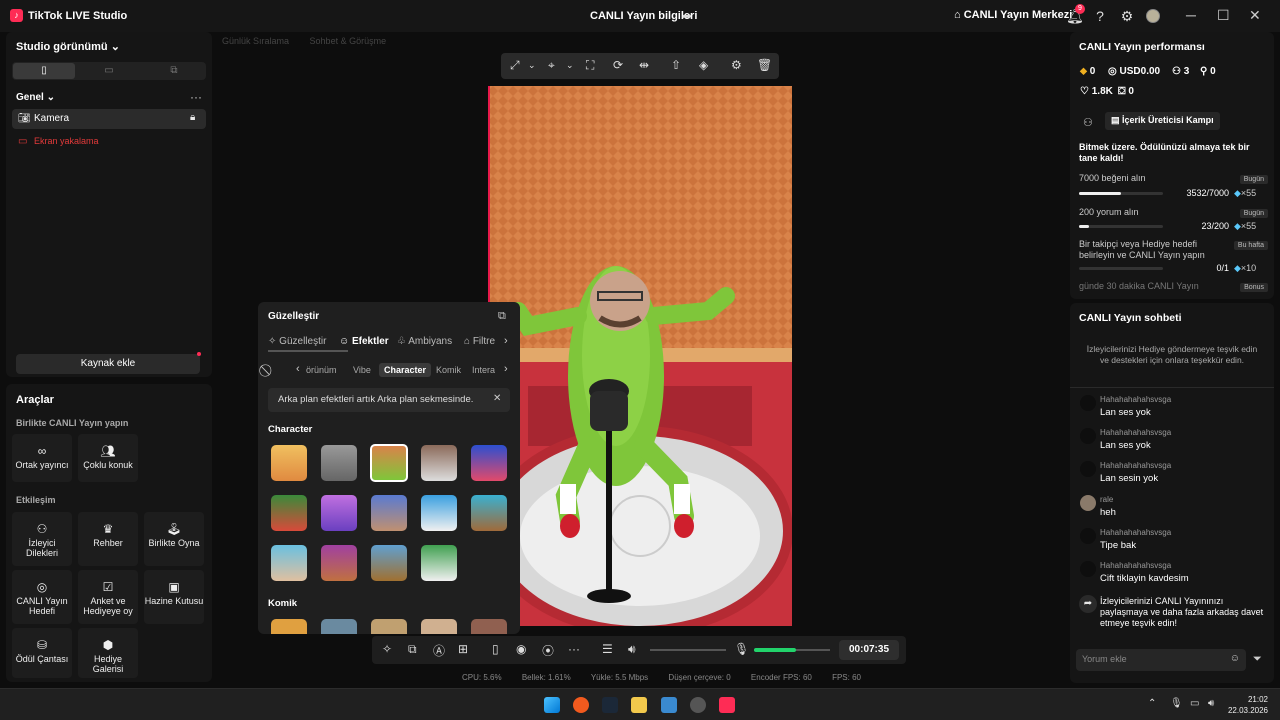 The height and width of the screenshot is (720, 1280). Describe the element at coordinates (108, 653) in the screenshot. I see `gift-gallery-button: ⬢ Hediye Galerisi` at that location.